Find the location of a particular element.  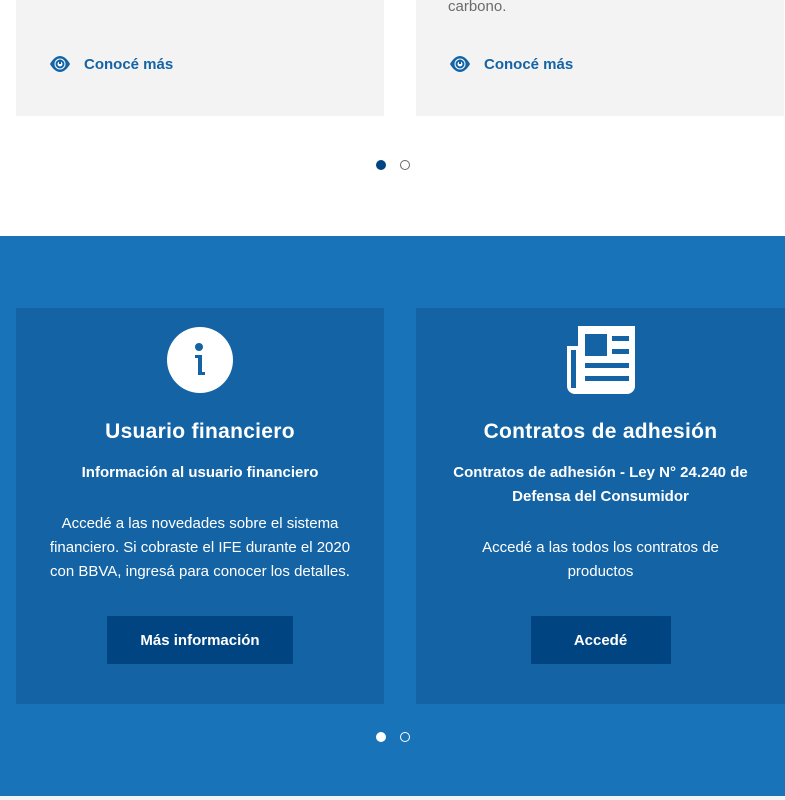

blue-carousel-dots is located at coordinates (392, 737).